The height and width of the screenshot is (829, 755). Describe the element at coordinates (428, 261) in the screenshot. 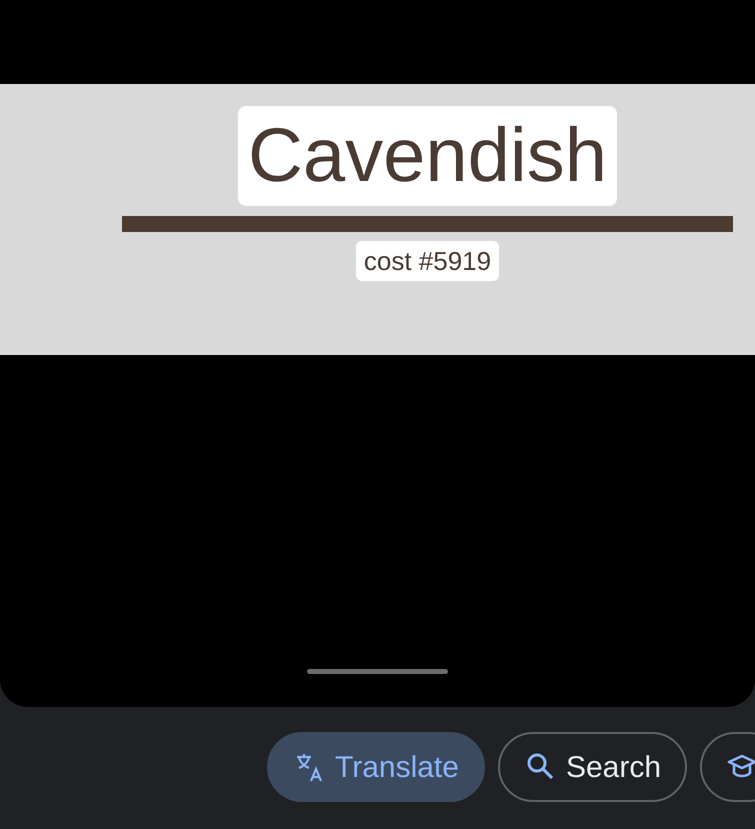

I see `detected-text-caption: cost #5919` at that location.